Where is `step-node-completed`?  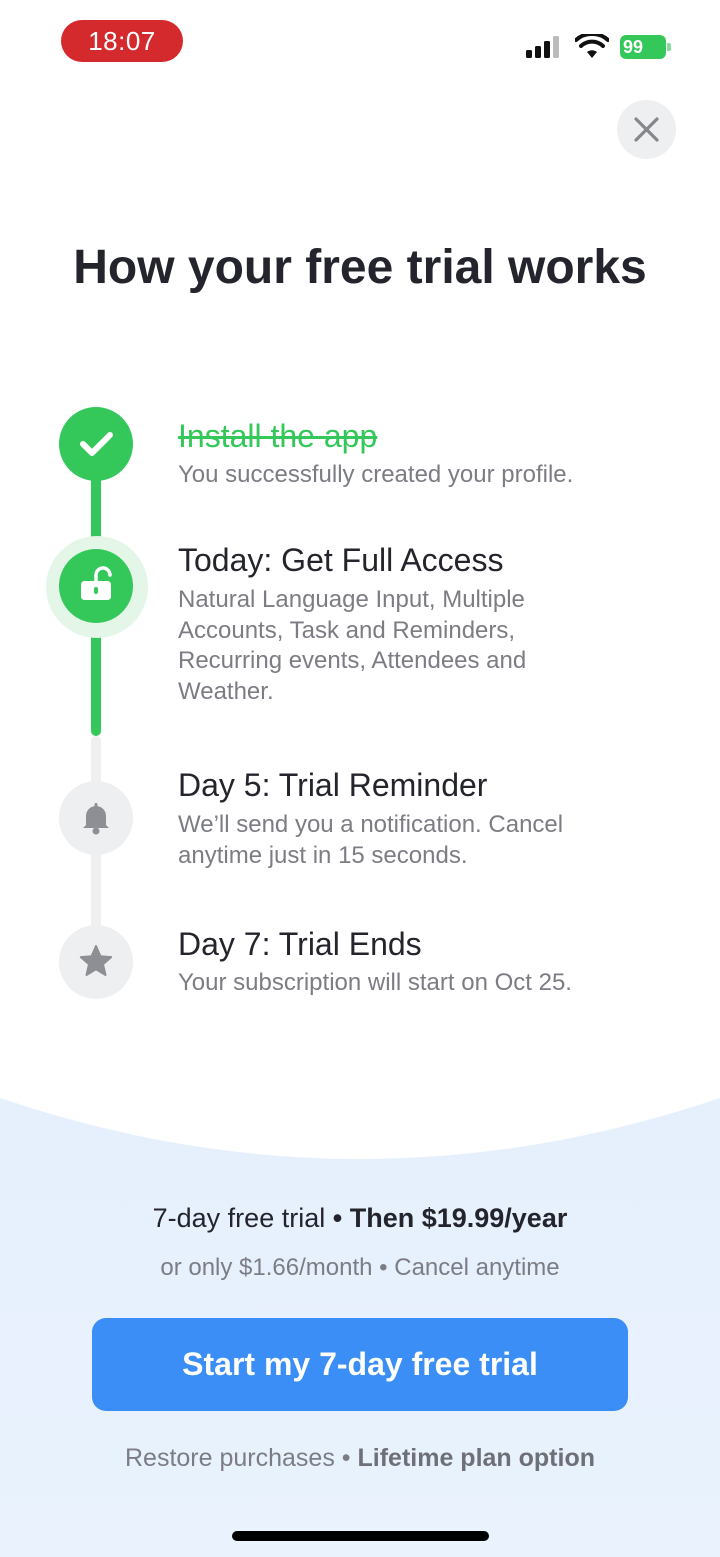 step-node-completed is located at coordinates (96, 444).